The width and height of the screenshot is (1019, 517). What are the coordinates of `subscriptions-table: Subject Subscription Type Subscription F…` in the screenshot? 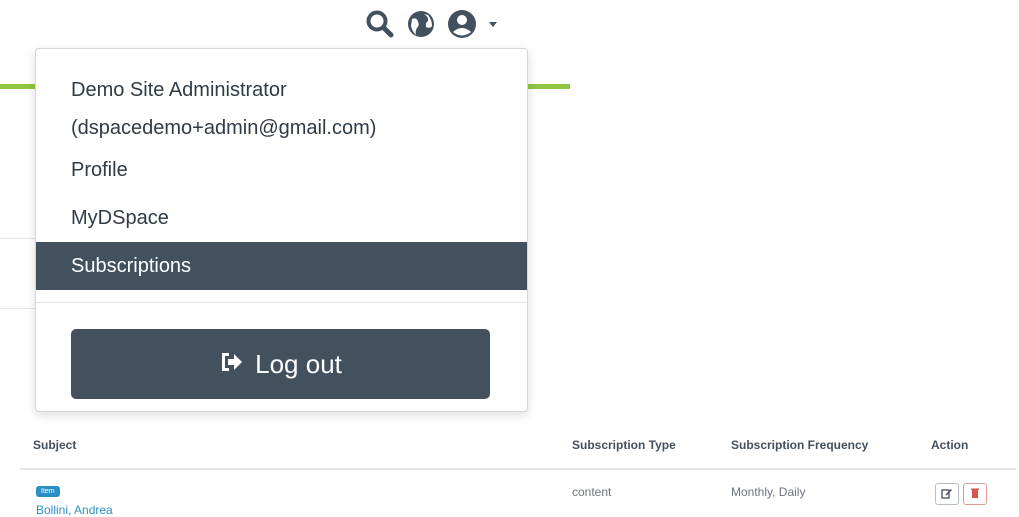 It's located at (518, 447).